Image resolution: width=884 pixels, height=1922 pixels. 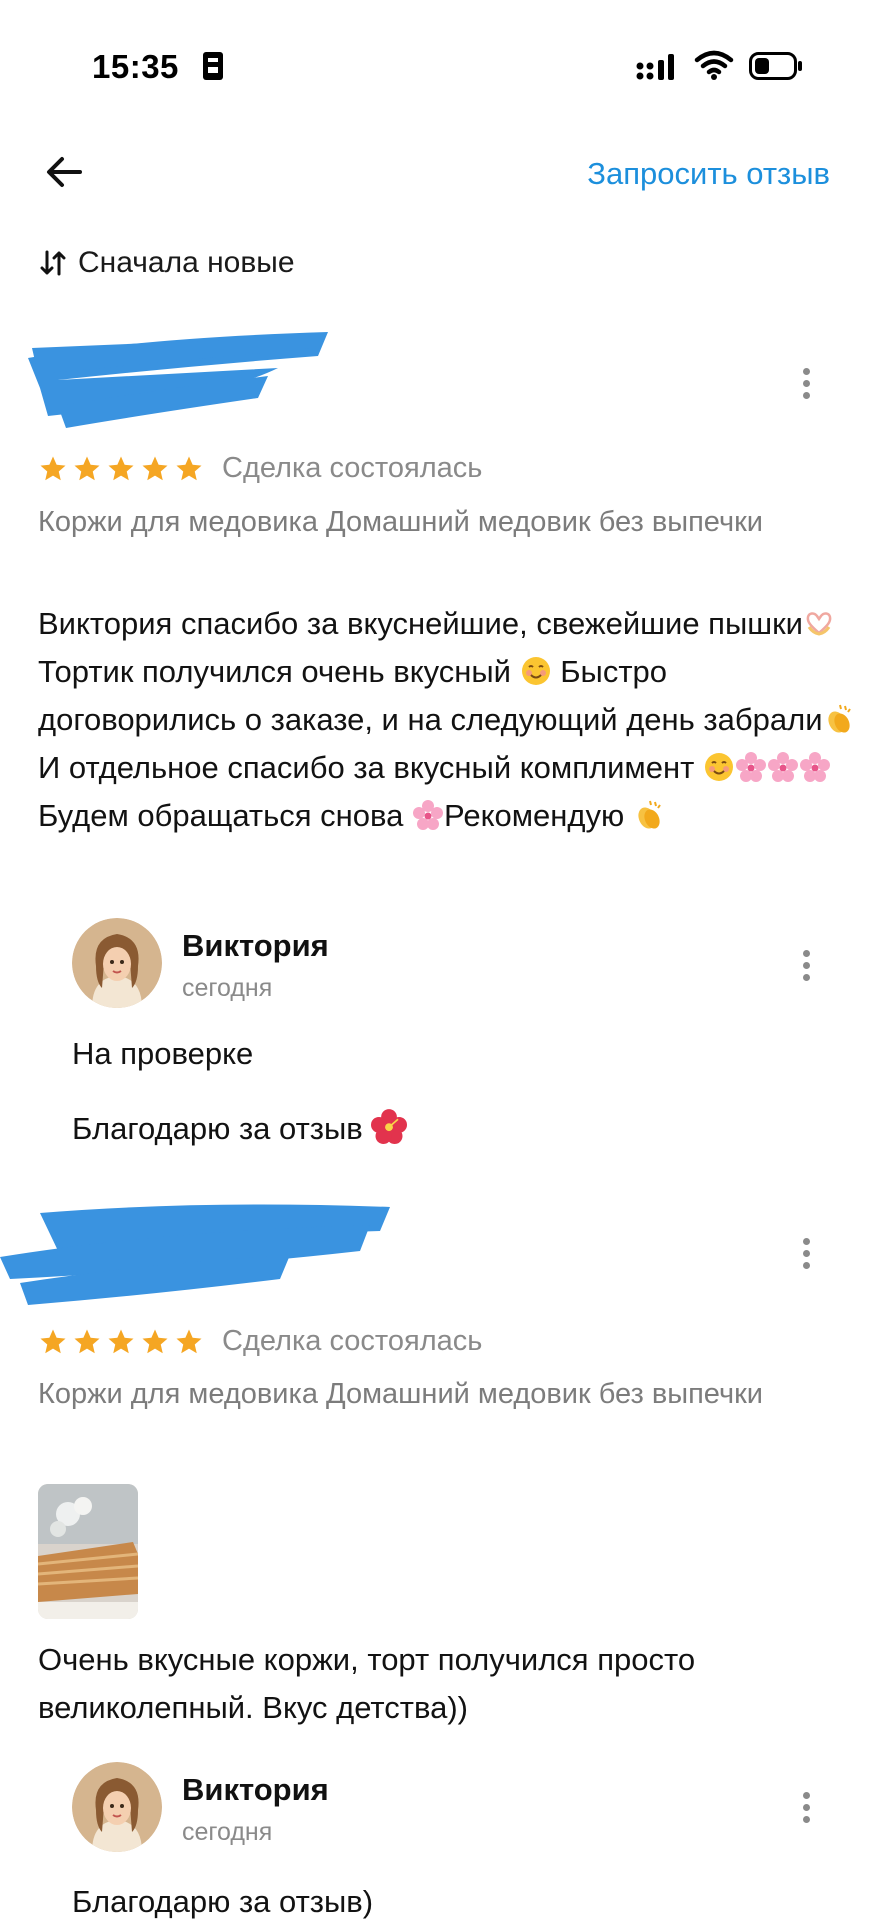 I want to click on hibiscus-emoji-icon, so click(x=389, y=1126).